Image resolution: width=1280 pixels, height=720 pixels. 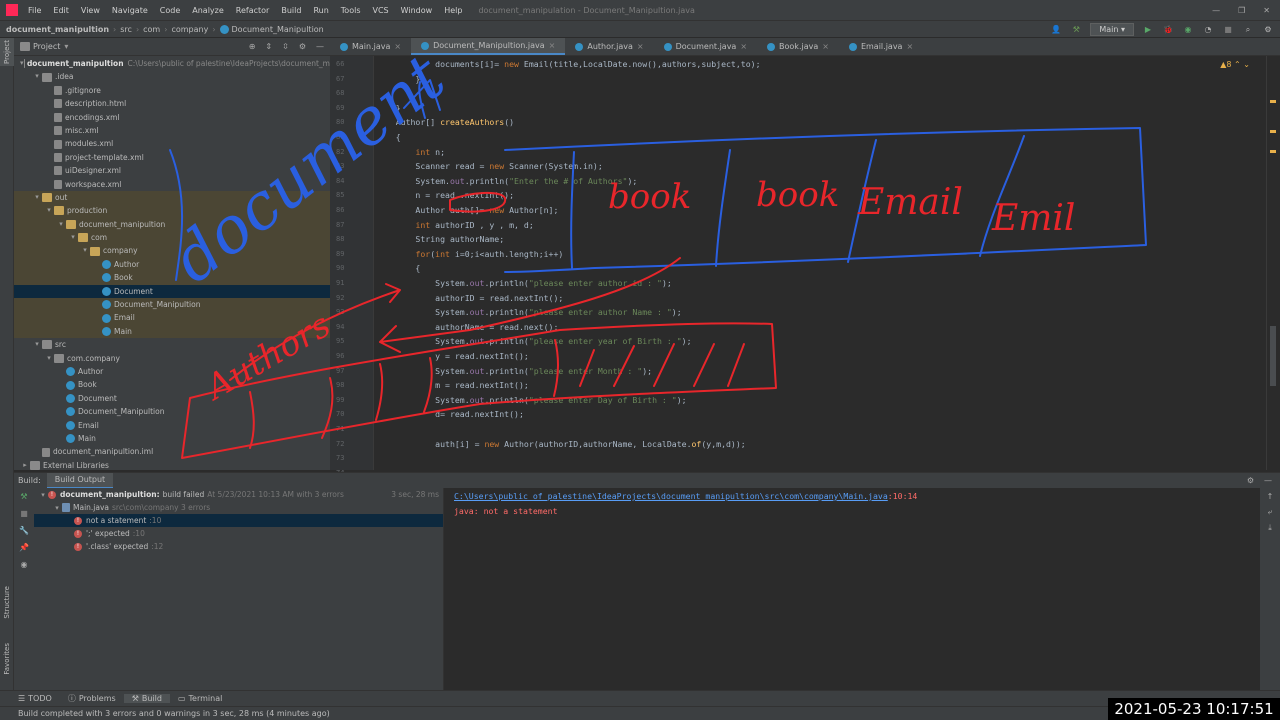 I want to click on breadcrumb-src: src, so click(x=126, y=29).